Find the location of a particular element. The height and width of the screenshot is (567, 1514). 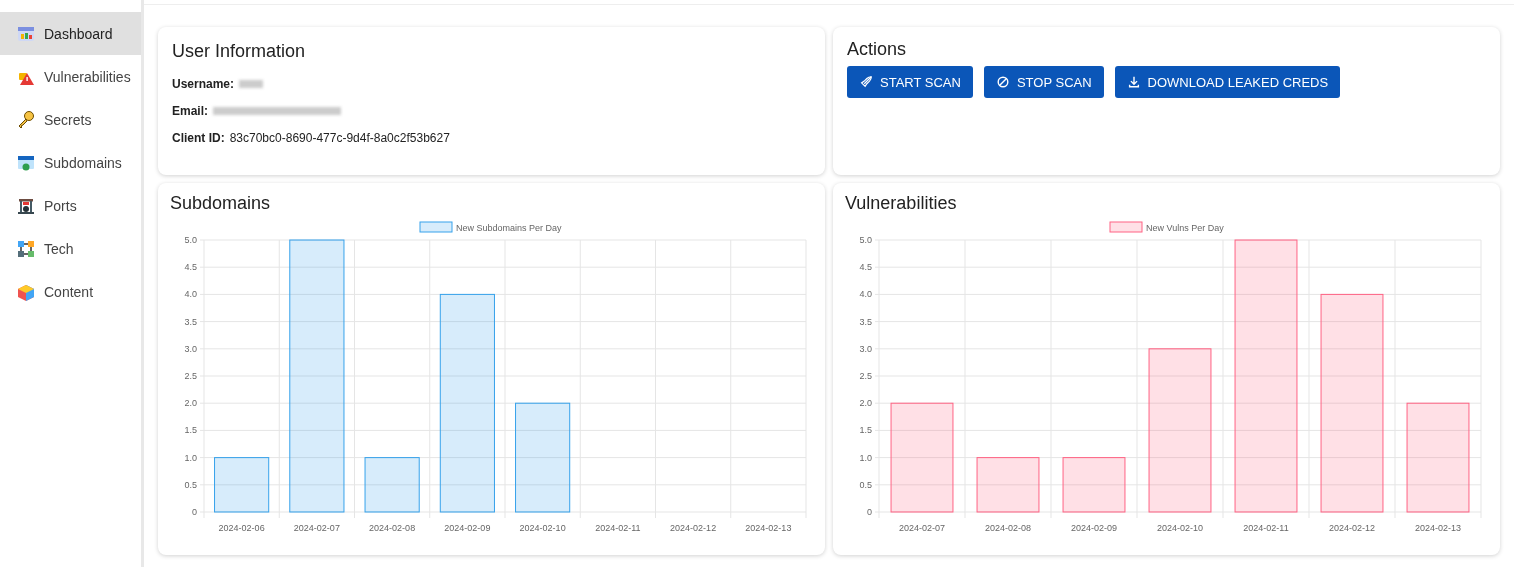

block-icon is located at coordinates (1002, 82).